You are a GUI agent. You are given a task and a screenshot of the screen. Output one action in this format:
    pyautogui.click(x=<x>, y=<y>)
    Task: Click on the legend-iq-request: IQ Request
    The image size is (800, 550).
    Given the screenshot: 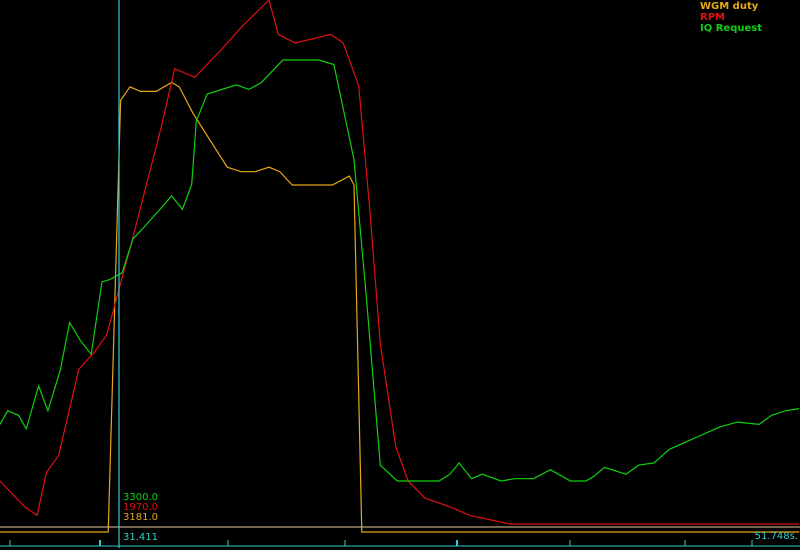 What is the action you would take?
    pyautogui.click(x=731, y=28)
    